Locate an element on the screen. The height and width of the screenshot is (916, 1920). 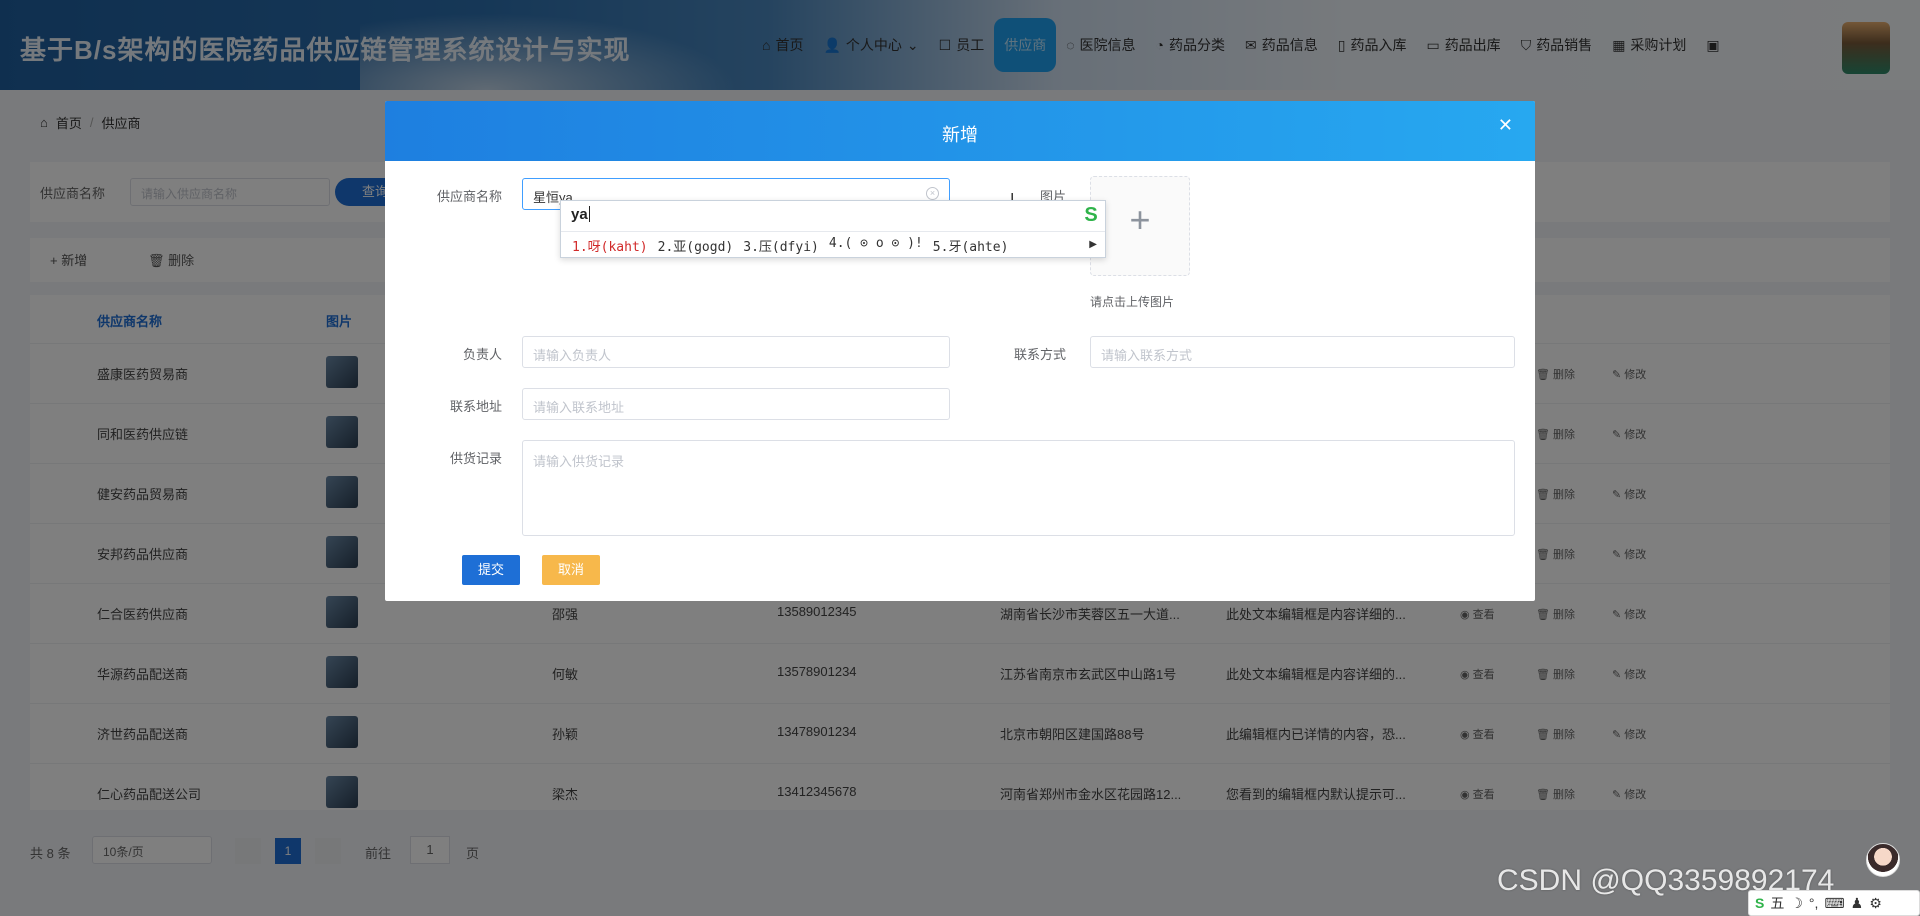
ime-status-item: ⌨ is located at coordinates (1834, 903).